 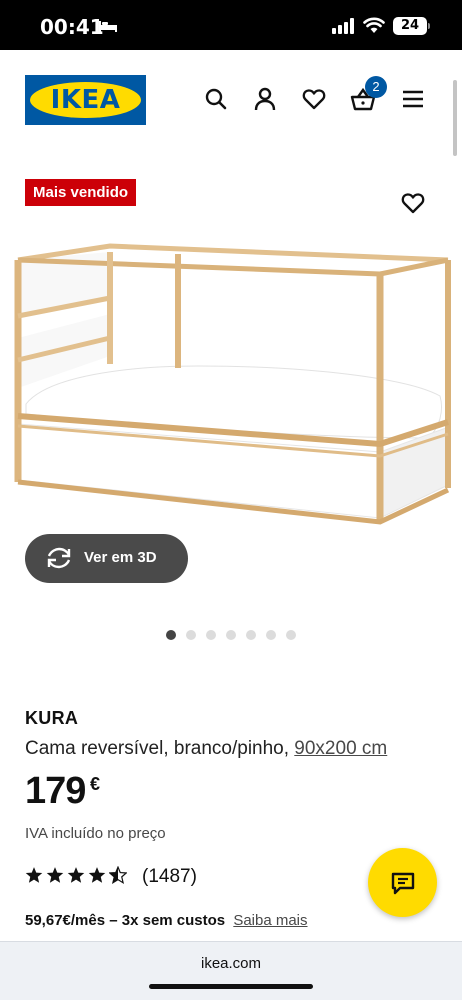 I want to click on star-half-icon, so click(x=118, y=875).